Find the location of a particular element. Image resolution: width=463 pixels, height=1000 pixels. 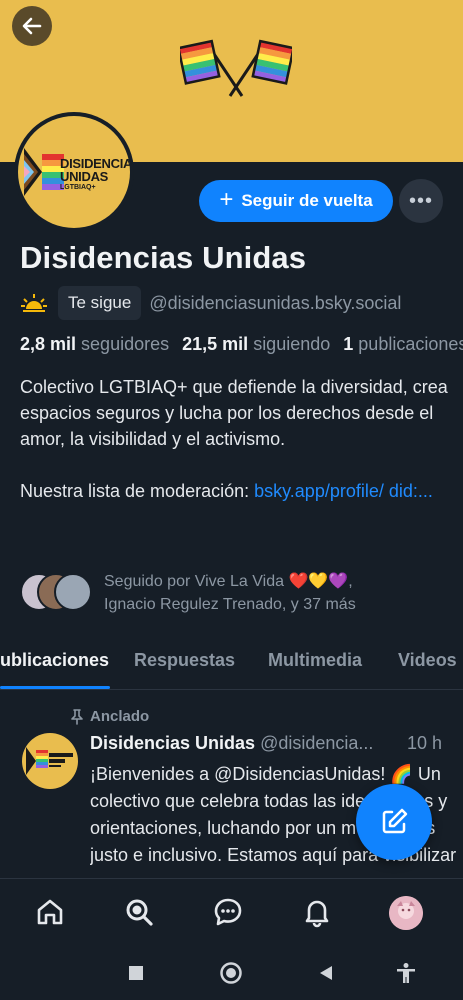

plus-icon: + is located at coordinates (226, 199).